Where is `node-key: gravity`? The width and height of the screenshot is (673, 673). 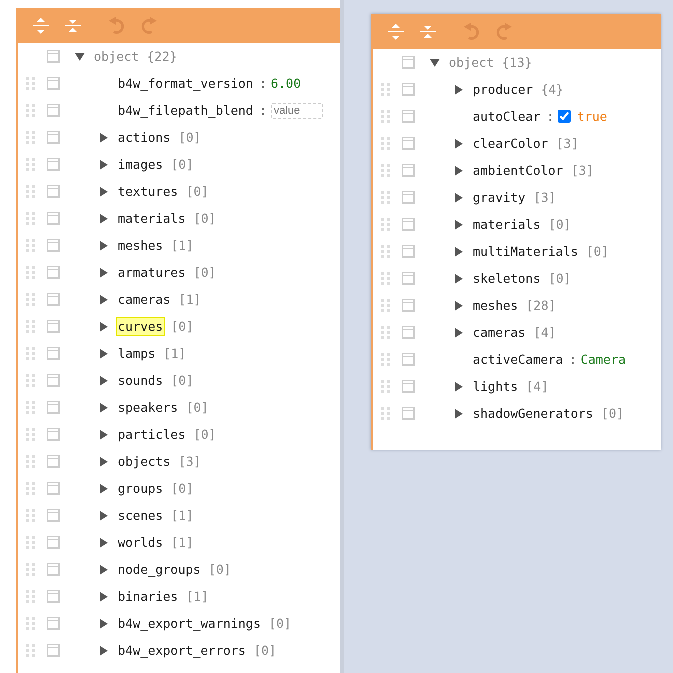
node-key: gravity is located at coordinates (499, 197).